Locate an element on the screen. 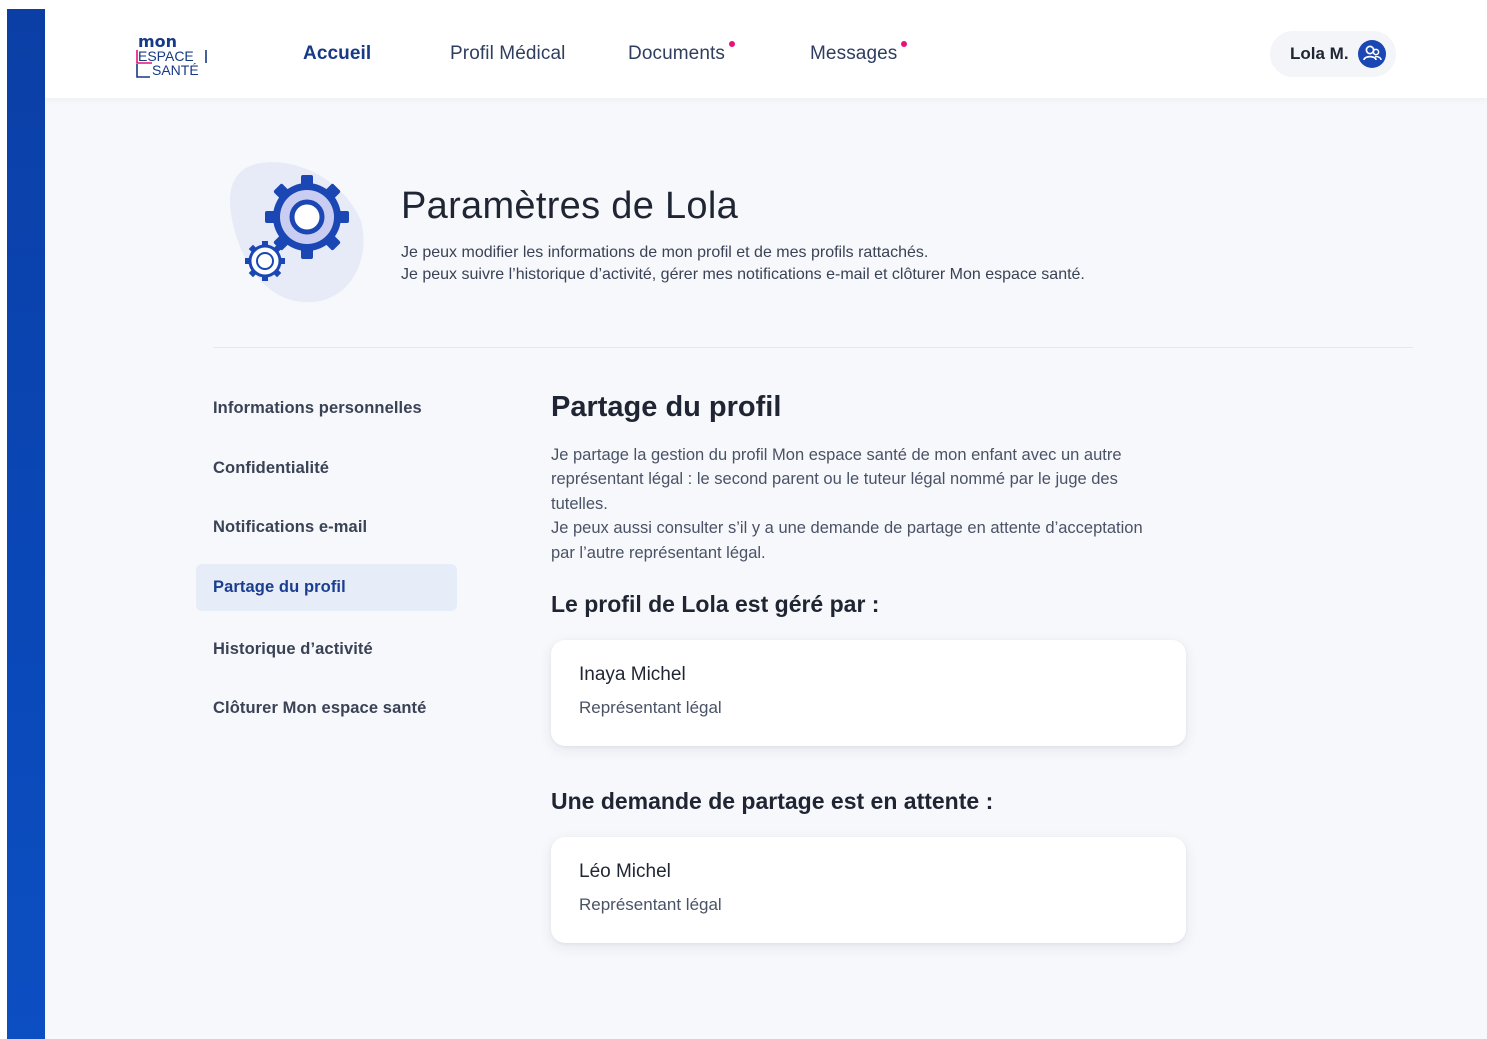 This screenshot has height=1039, width=1487. messages-notification-dot is located at coordinates (904, 44).